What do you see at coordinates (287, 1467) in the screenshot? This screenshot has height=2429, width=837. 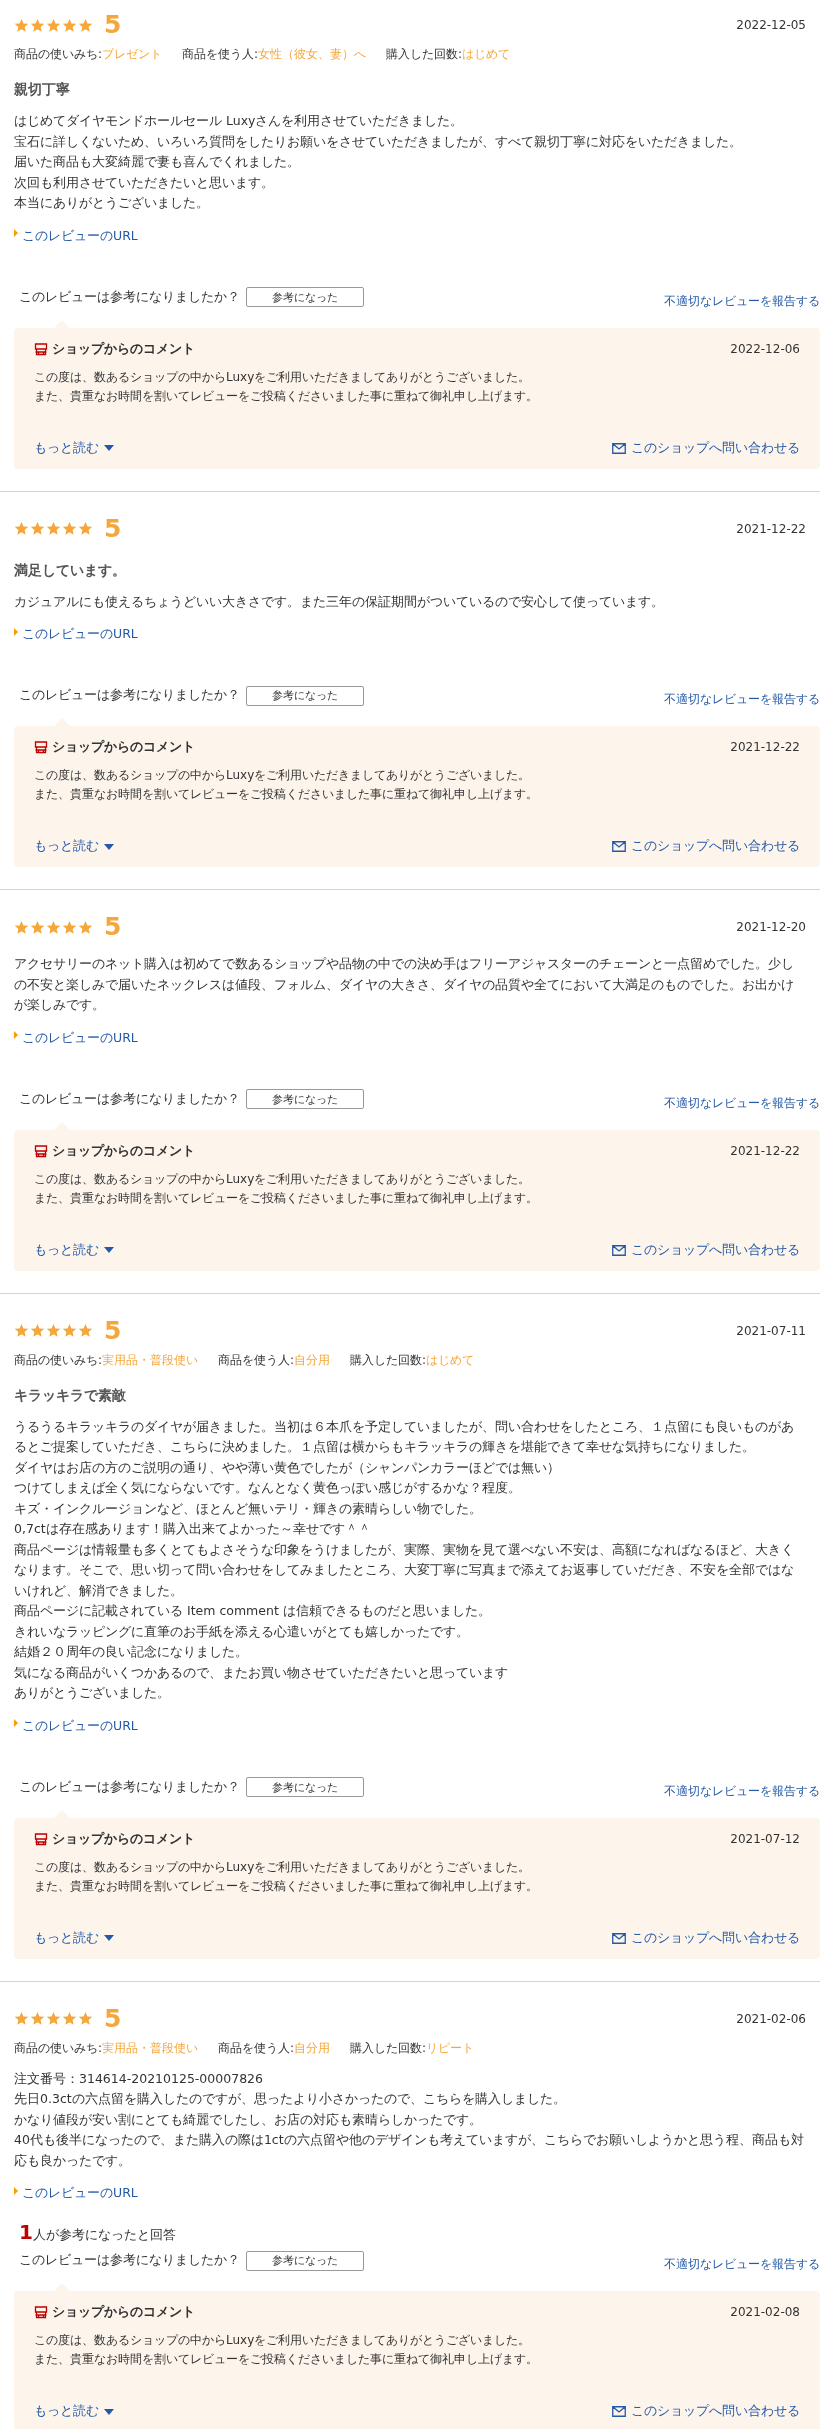 I see `review-text: ダイヤはお店の方のご説明の通り、やや薄い黄色でしたが（シャンパンカラーほどでは無い）` at bounding box center [287, 1467].